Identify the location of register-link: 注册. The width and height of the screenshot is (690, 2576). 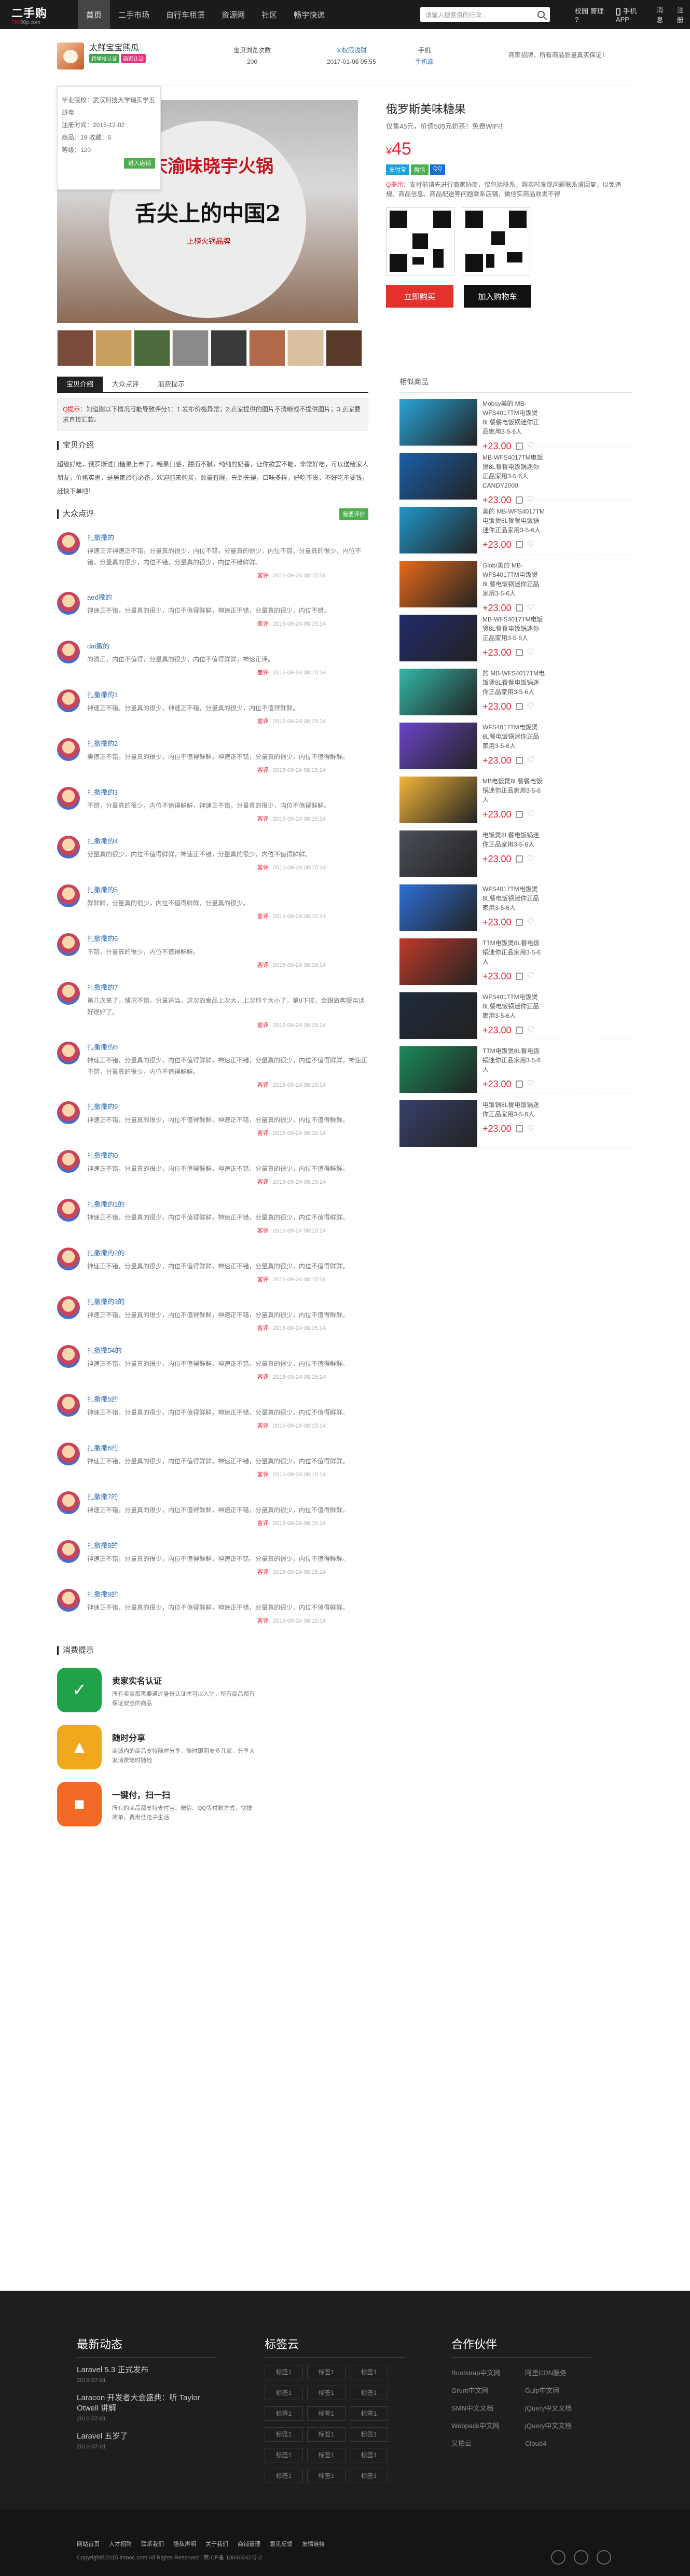
(683, 14).